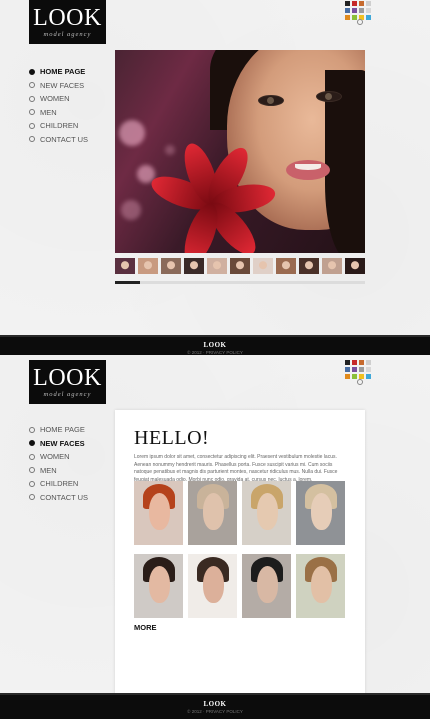  I want to click on footer-copyright: © 2012 · PRIVACY POLICY, so click(215, 711).